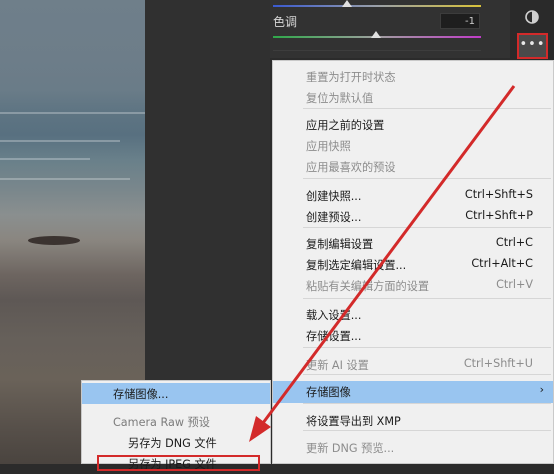 This screenshot has height=474, width=554. I want to click on more-options-button: •••, so click(532, 46).